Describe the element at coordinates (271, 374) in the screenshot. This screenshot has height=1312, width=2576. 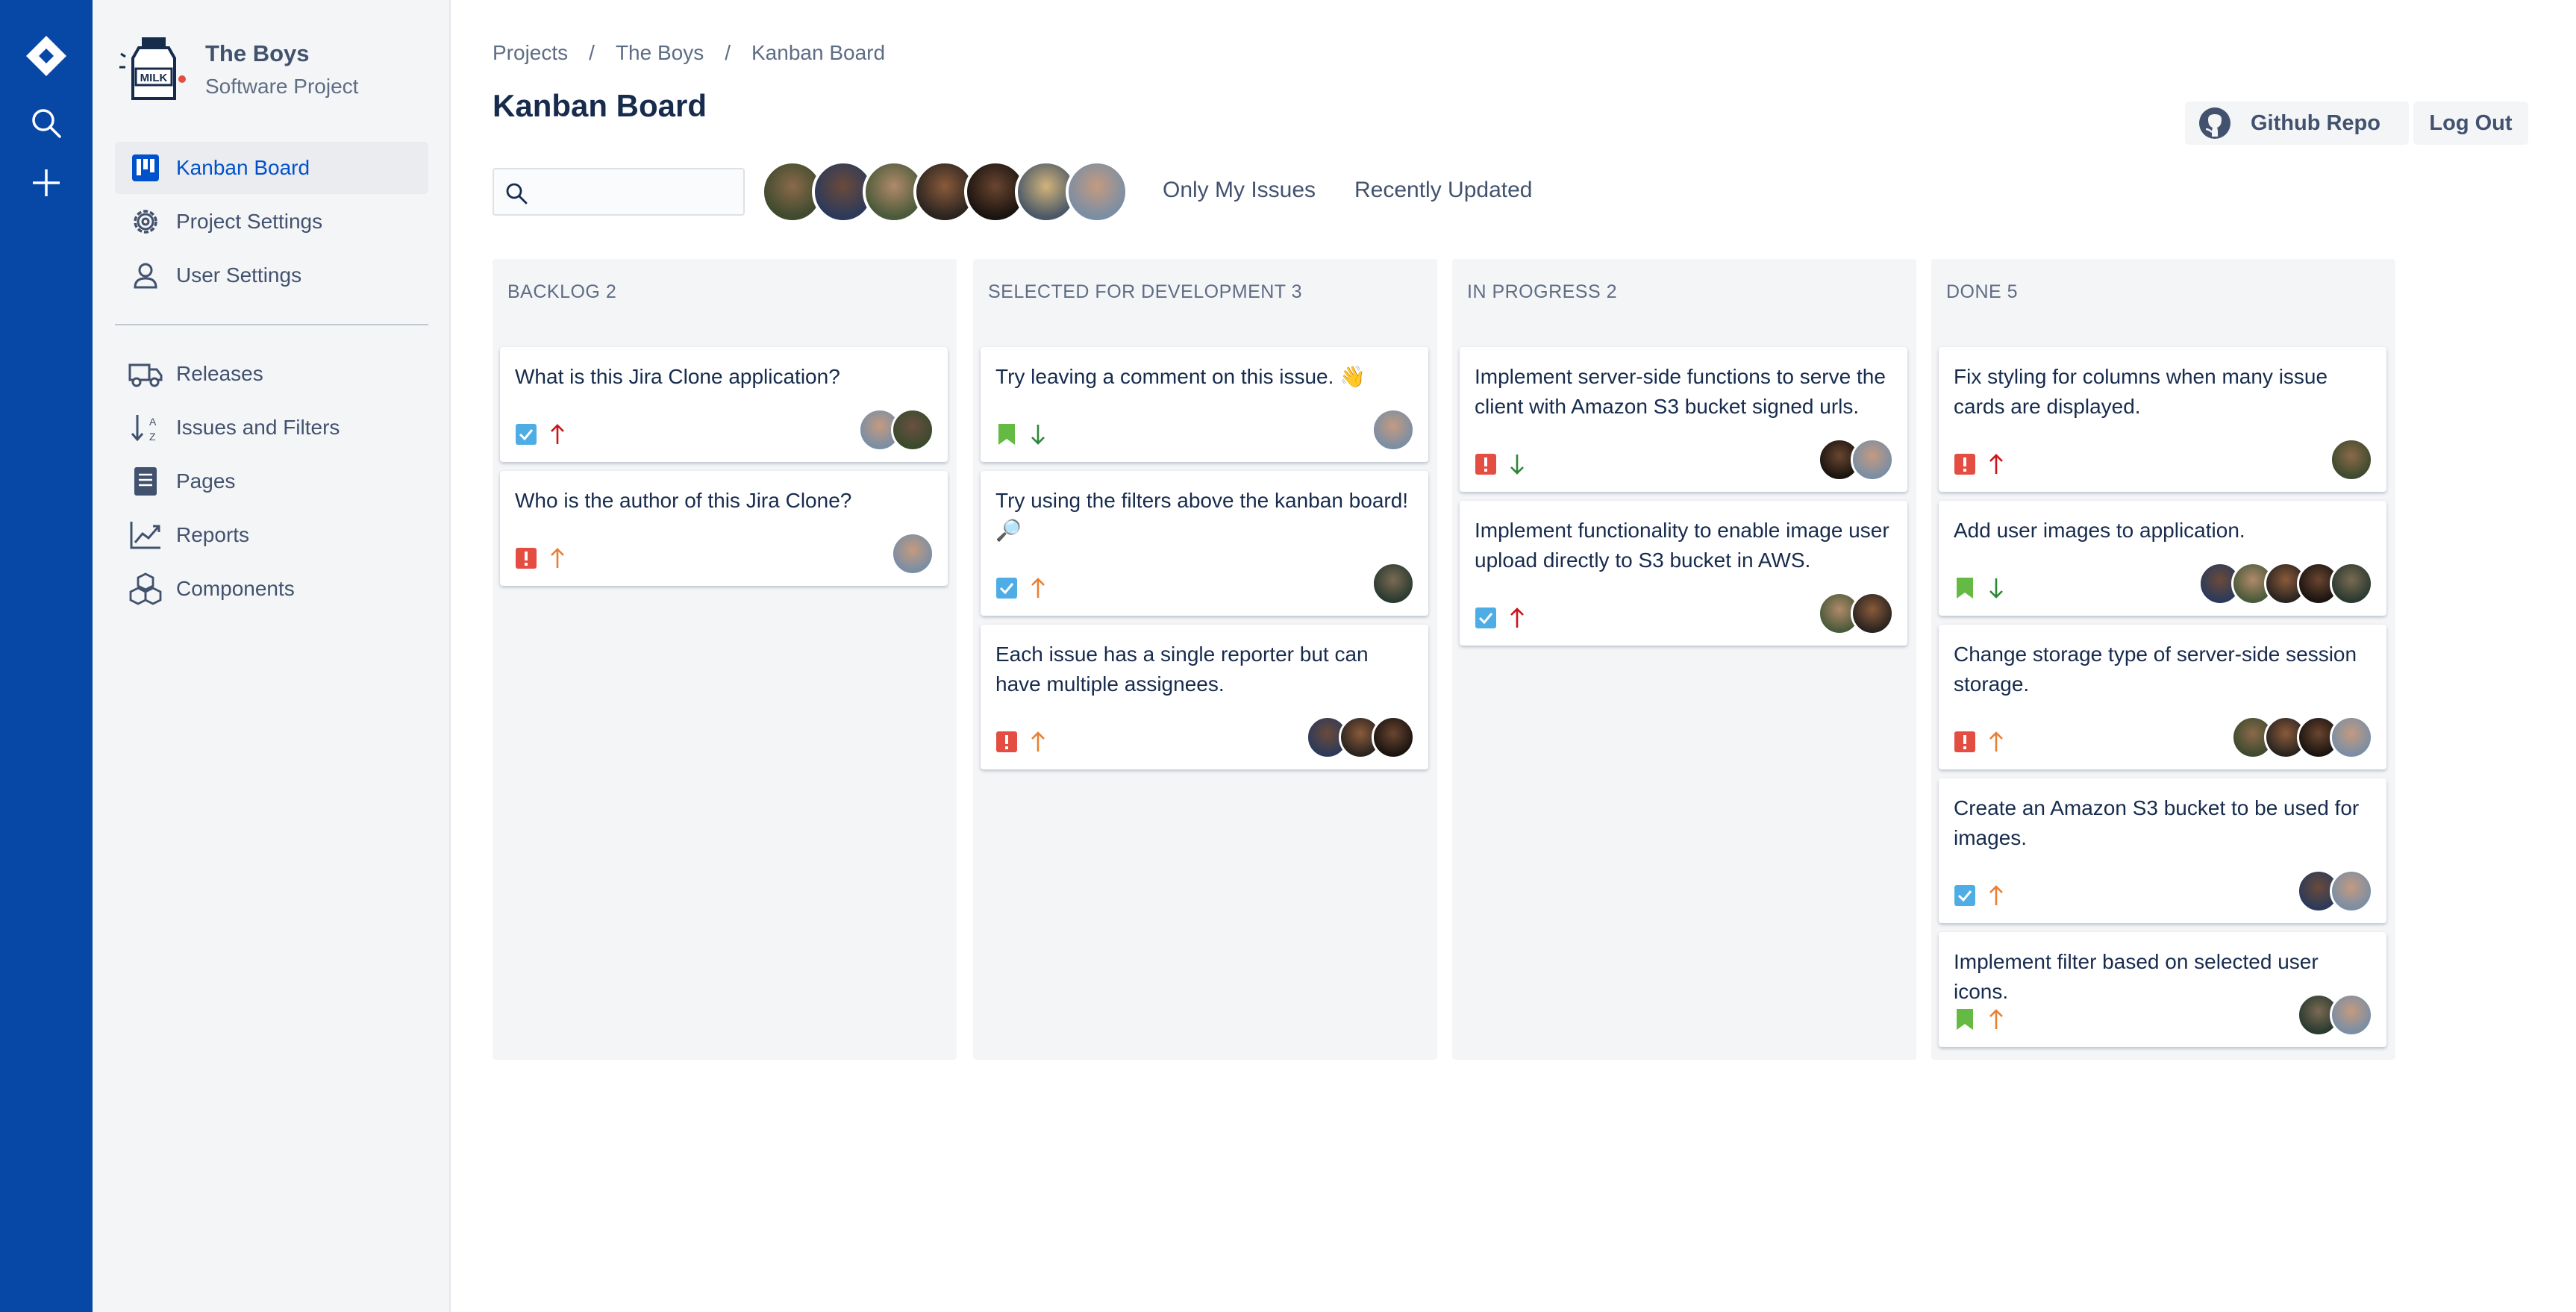
I see `sidebar-item-releases: Releases` at that location.